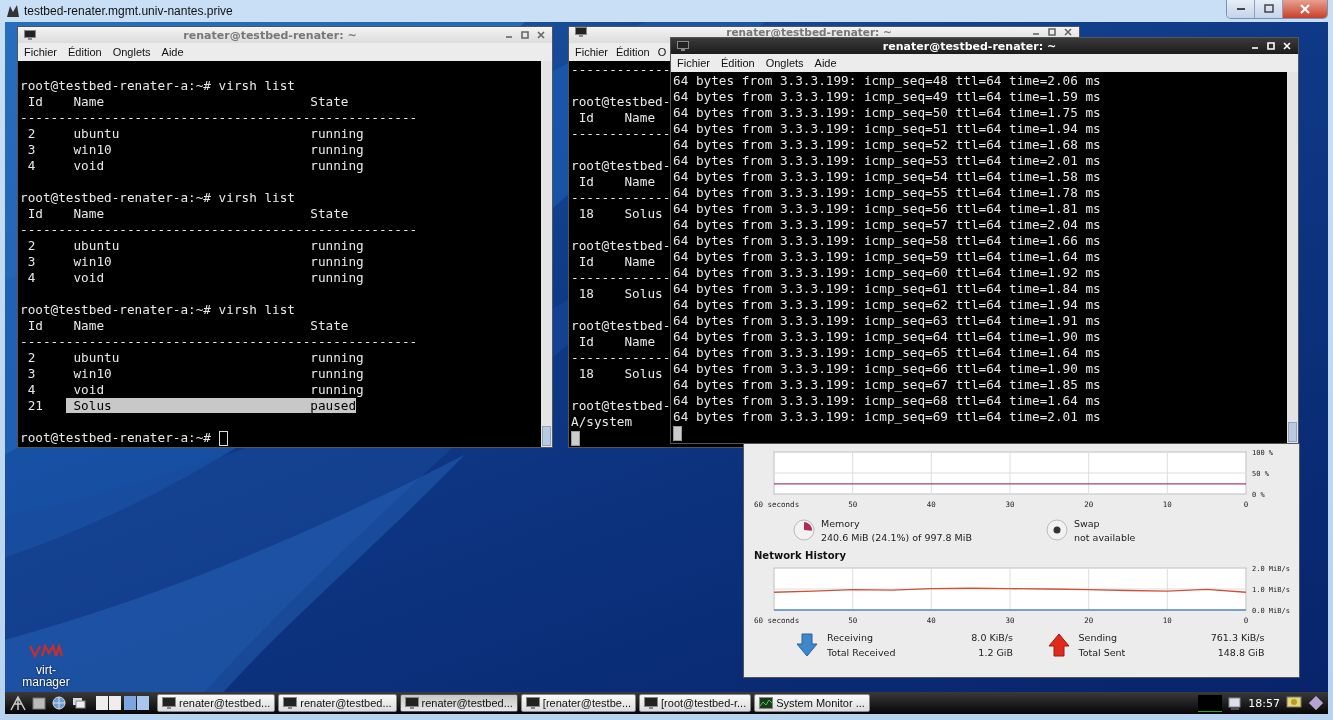  Describe the element at coordinates (1105, 537) in the screenshot. I see `swap-value: not available` at that location.